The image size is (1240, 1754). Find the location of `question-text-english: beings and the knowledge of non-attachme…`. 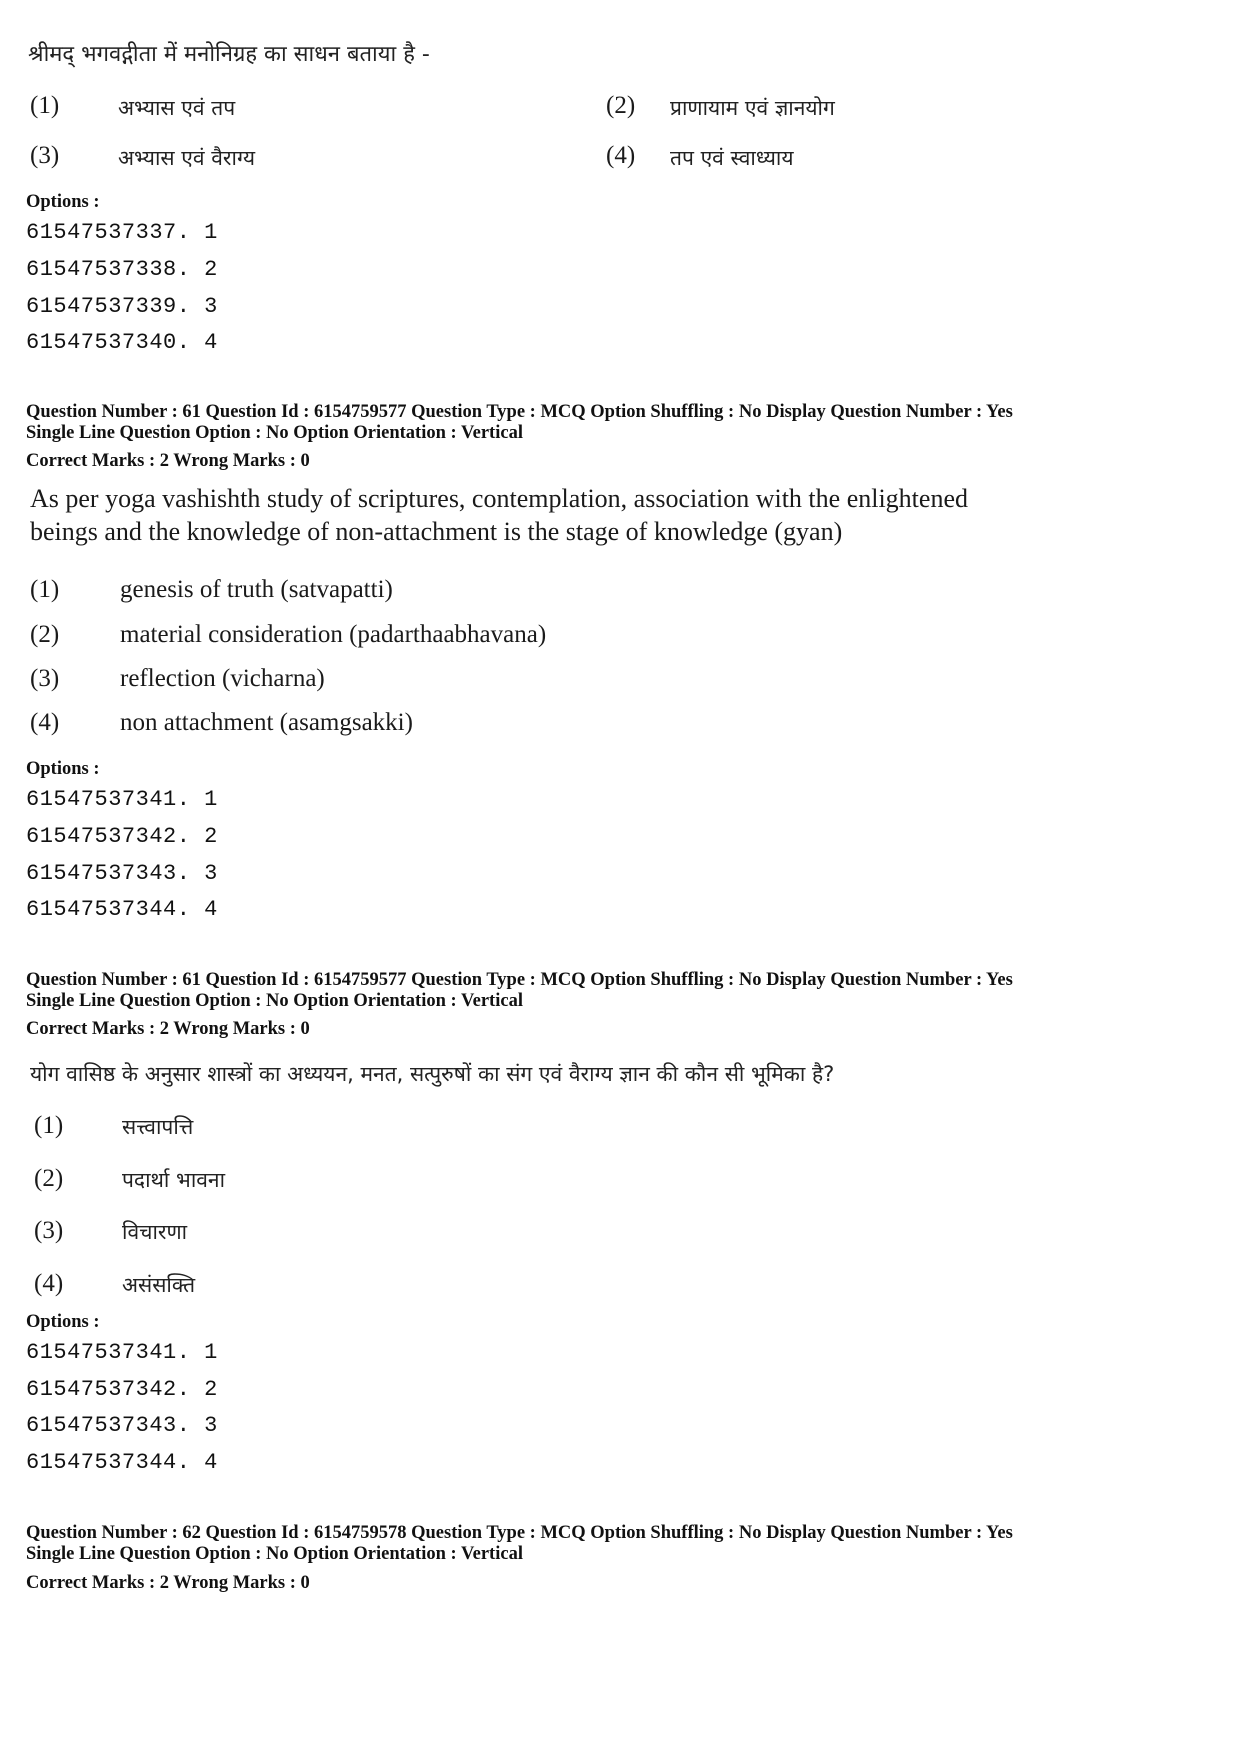

question-text-english: beings and the knowledge of non-attachme… is located at coordinates (436, 531).